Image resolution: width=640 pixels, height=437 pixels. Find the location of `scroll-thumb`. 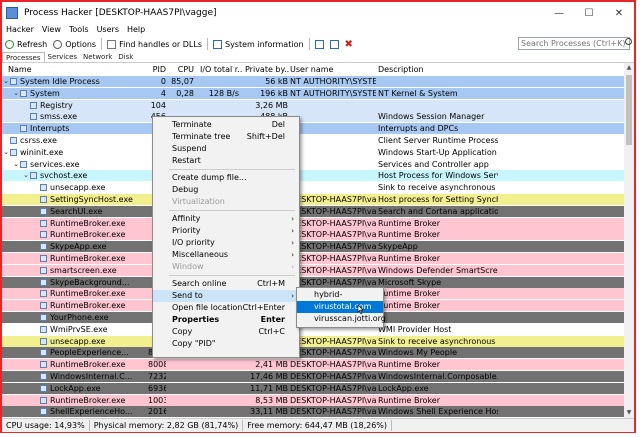

scroll-thumb is located at coordinates (629, 110).